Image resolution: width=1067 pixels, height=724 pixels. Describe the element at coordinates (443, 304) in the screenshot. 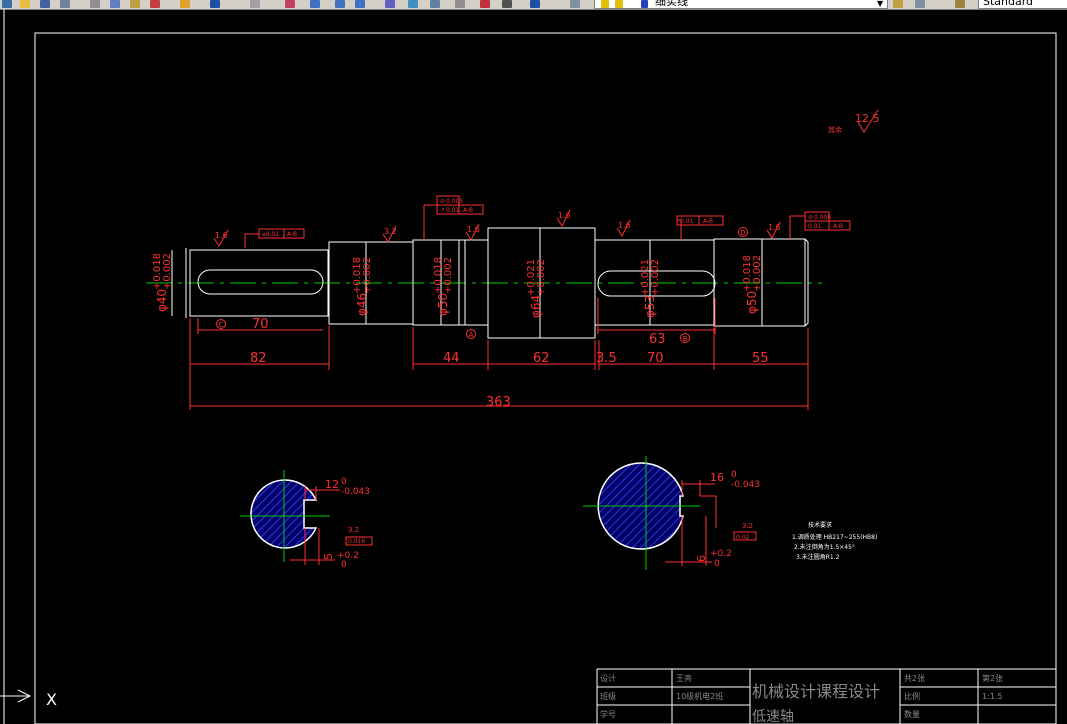

I see `dim-diameter-3: φ50` at that location.